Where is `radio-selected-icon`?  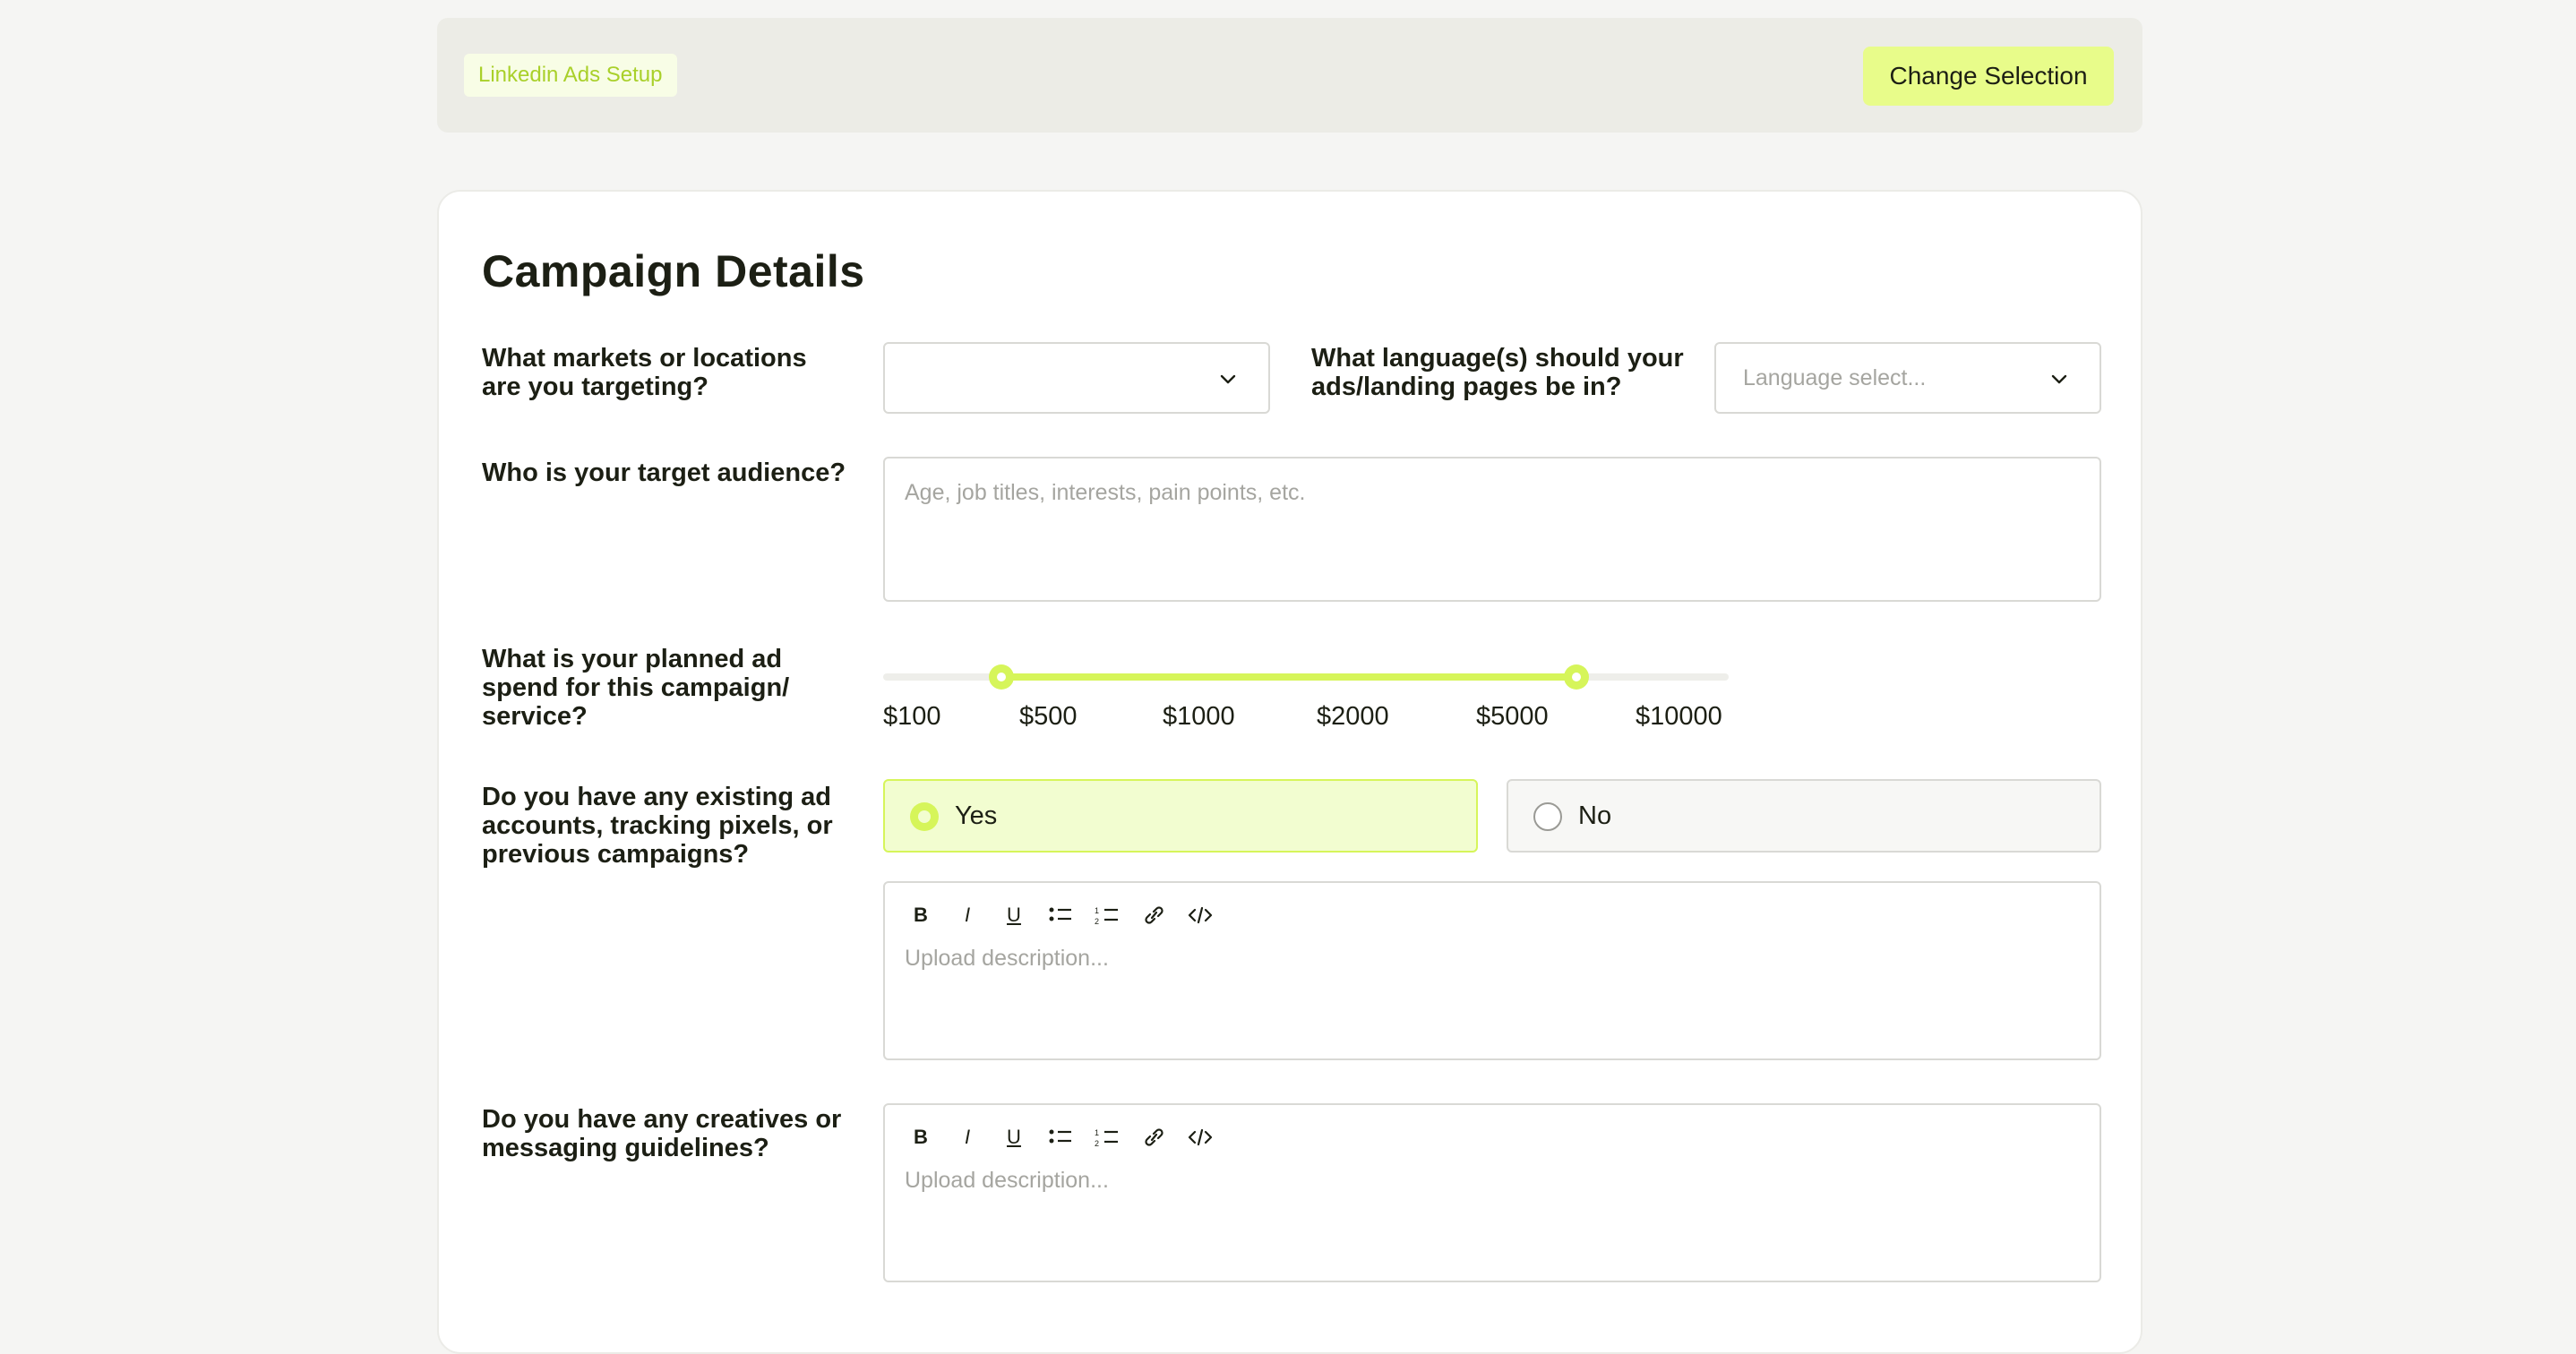
radio-selected-icon is located at coordinates (924, 816).